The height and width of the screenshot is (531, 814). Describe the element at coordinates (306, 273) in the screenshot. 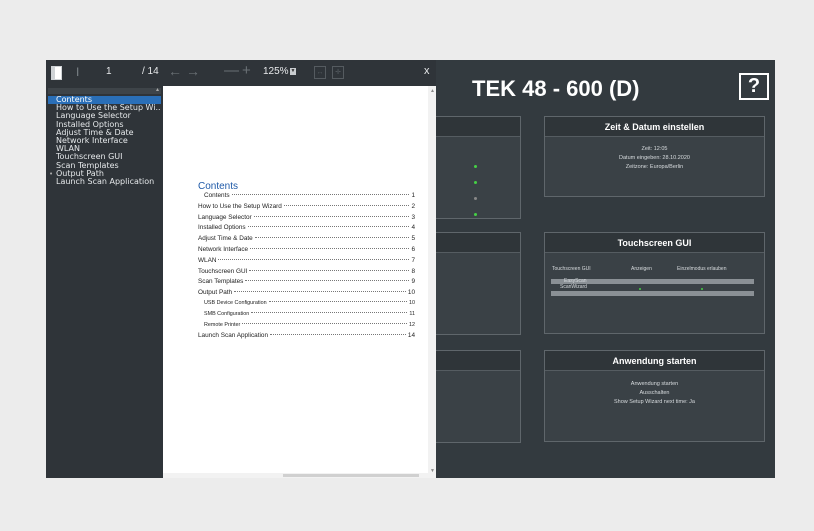

I see `toc-entry: Touchscreen GUI 8` at that location.